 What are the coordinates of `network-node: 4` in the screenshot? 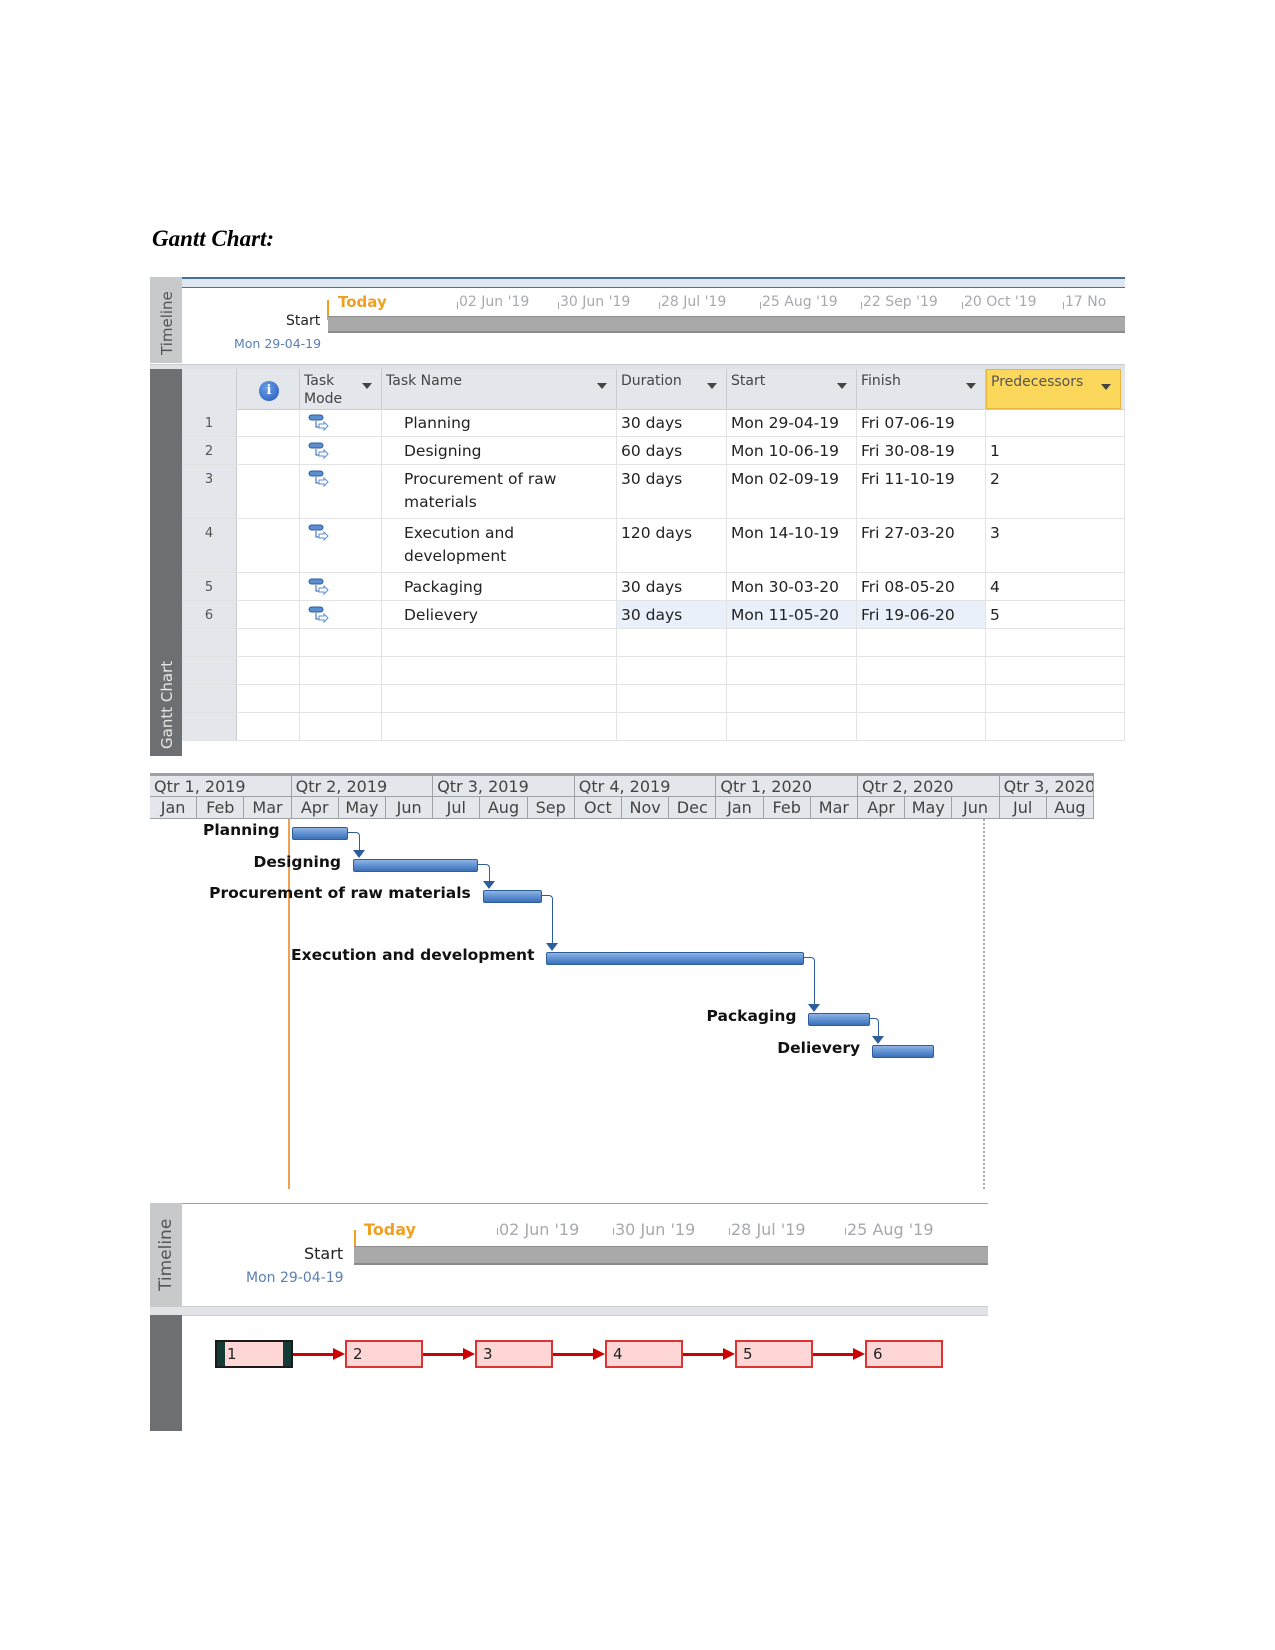 It's located at (644, 1354).